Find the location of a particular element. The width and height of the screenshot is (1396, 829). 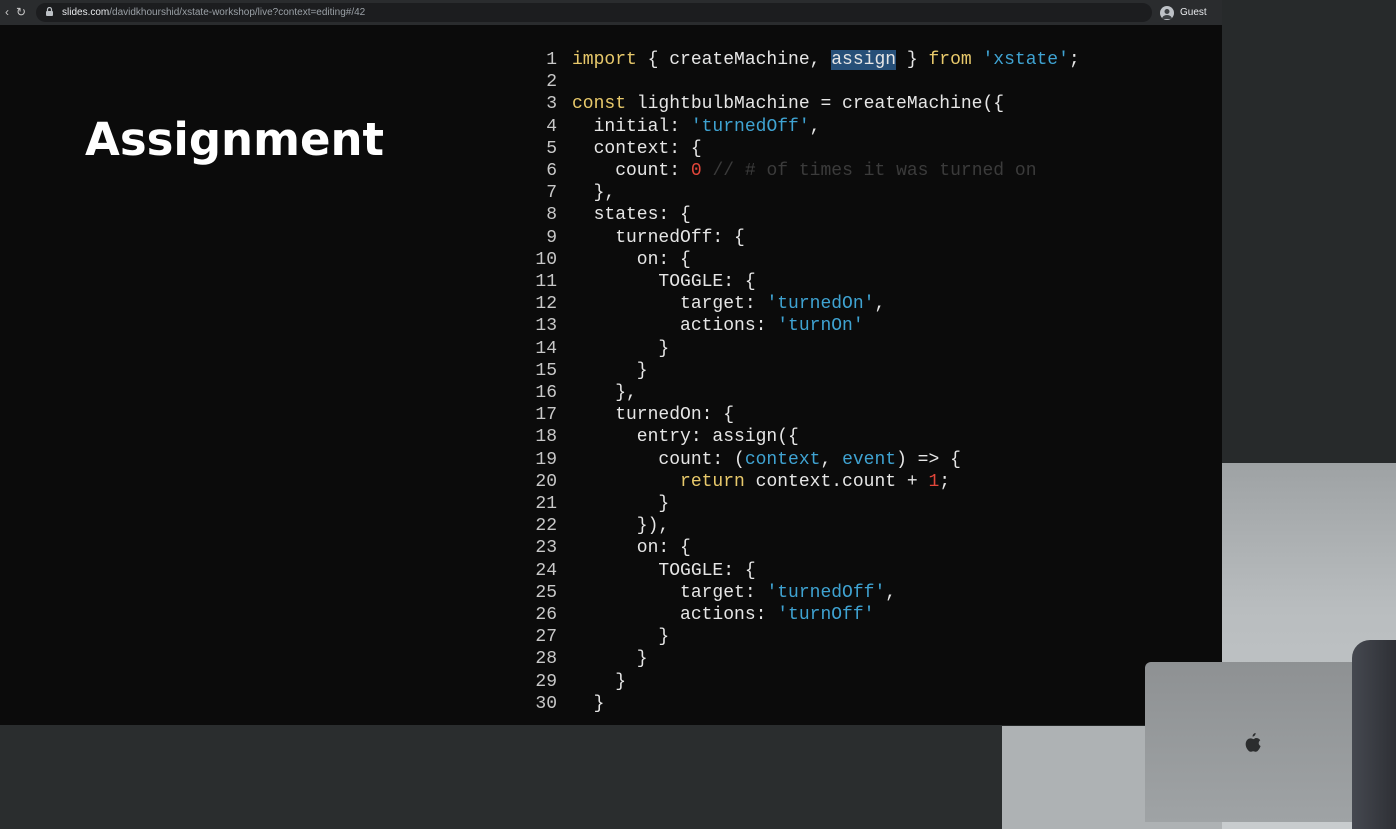

line-number: 6 is located at coordinates (551, 171).